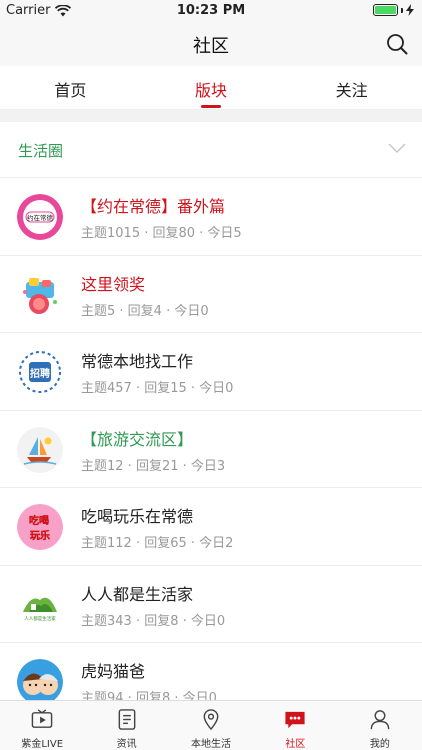 The width and height of the screenshot is (422, 750). I want to click on forum-name: 【约在常德】番外篇, so click(153, 206).